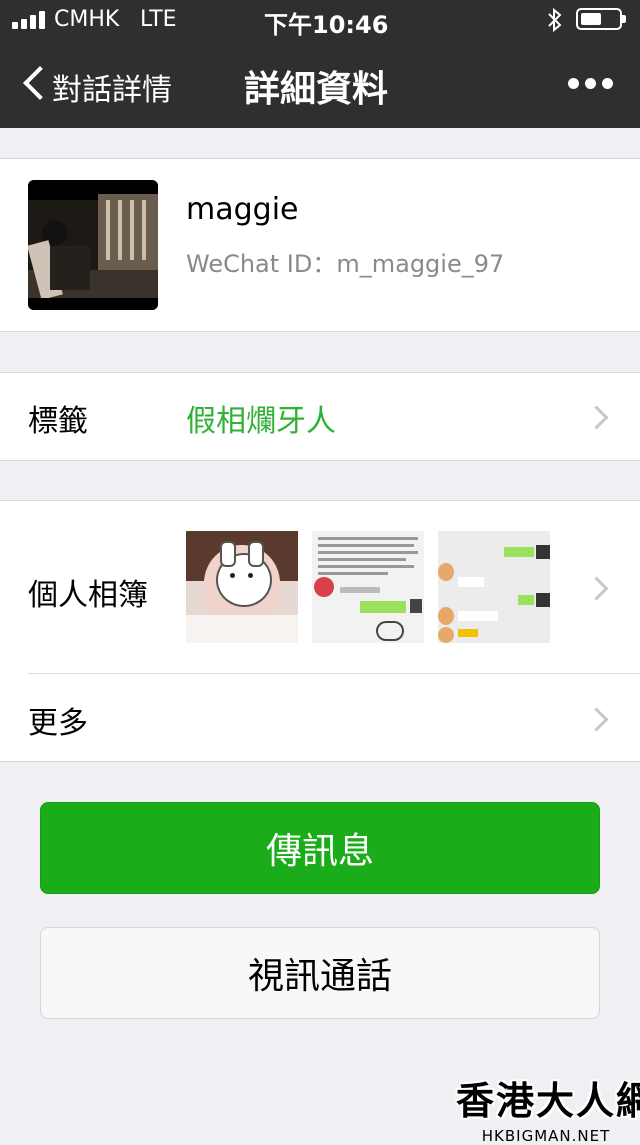  I want to click on watermark: 香港大人網 HKBIGMAN.NET, so click(548, 1107).